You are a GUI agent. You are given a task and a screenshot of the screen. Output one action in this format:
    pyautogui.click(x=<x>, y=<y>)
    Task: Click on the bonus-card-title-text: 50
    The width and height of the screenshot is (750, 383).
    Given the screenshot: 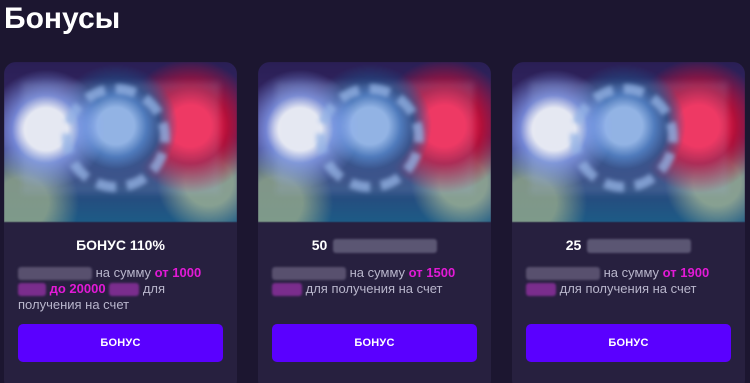 What is the action you would take?
    pyautogui.click(x=319, y=245)
    